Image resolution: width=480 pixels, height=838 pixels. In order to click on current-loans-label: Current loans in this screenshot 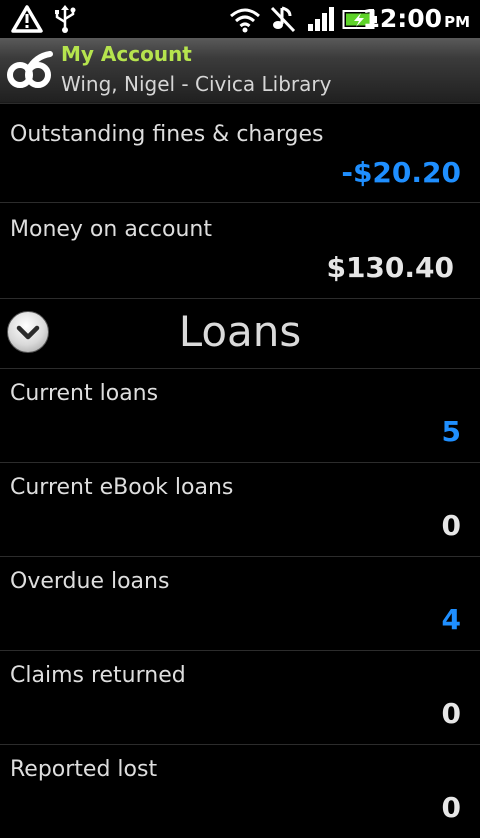, I will do `click(84, 393)`.